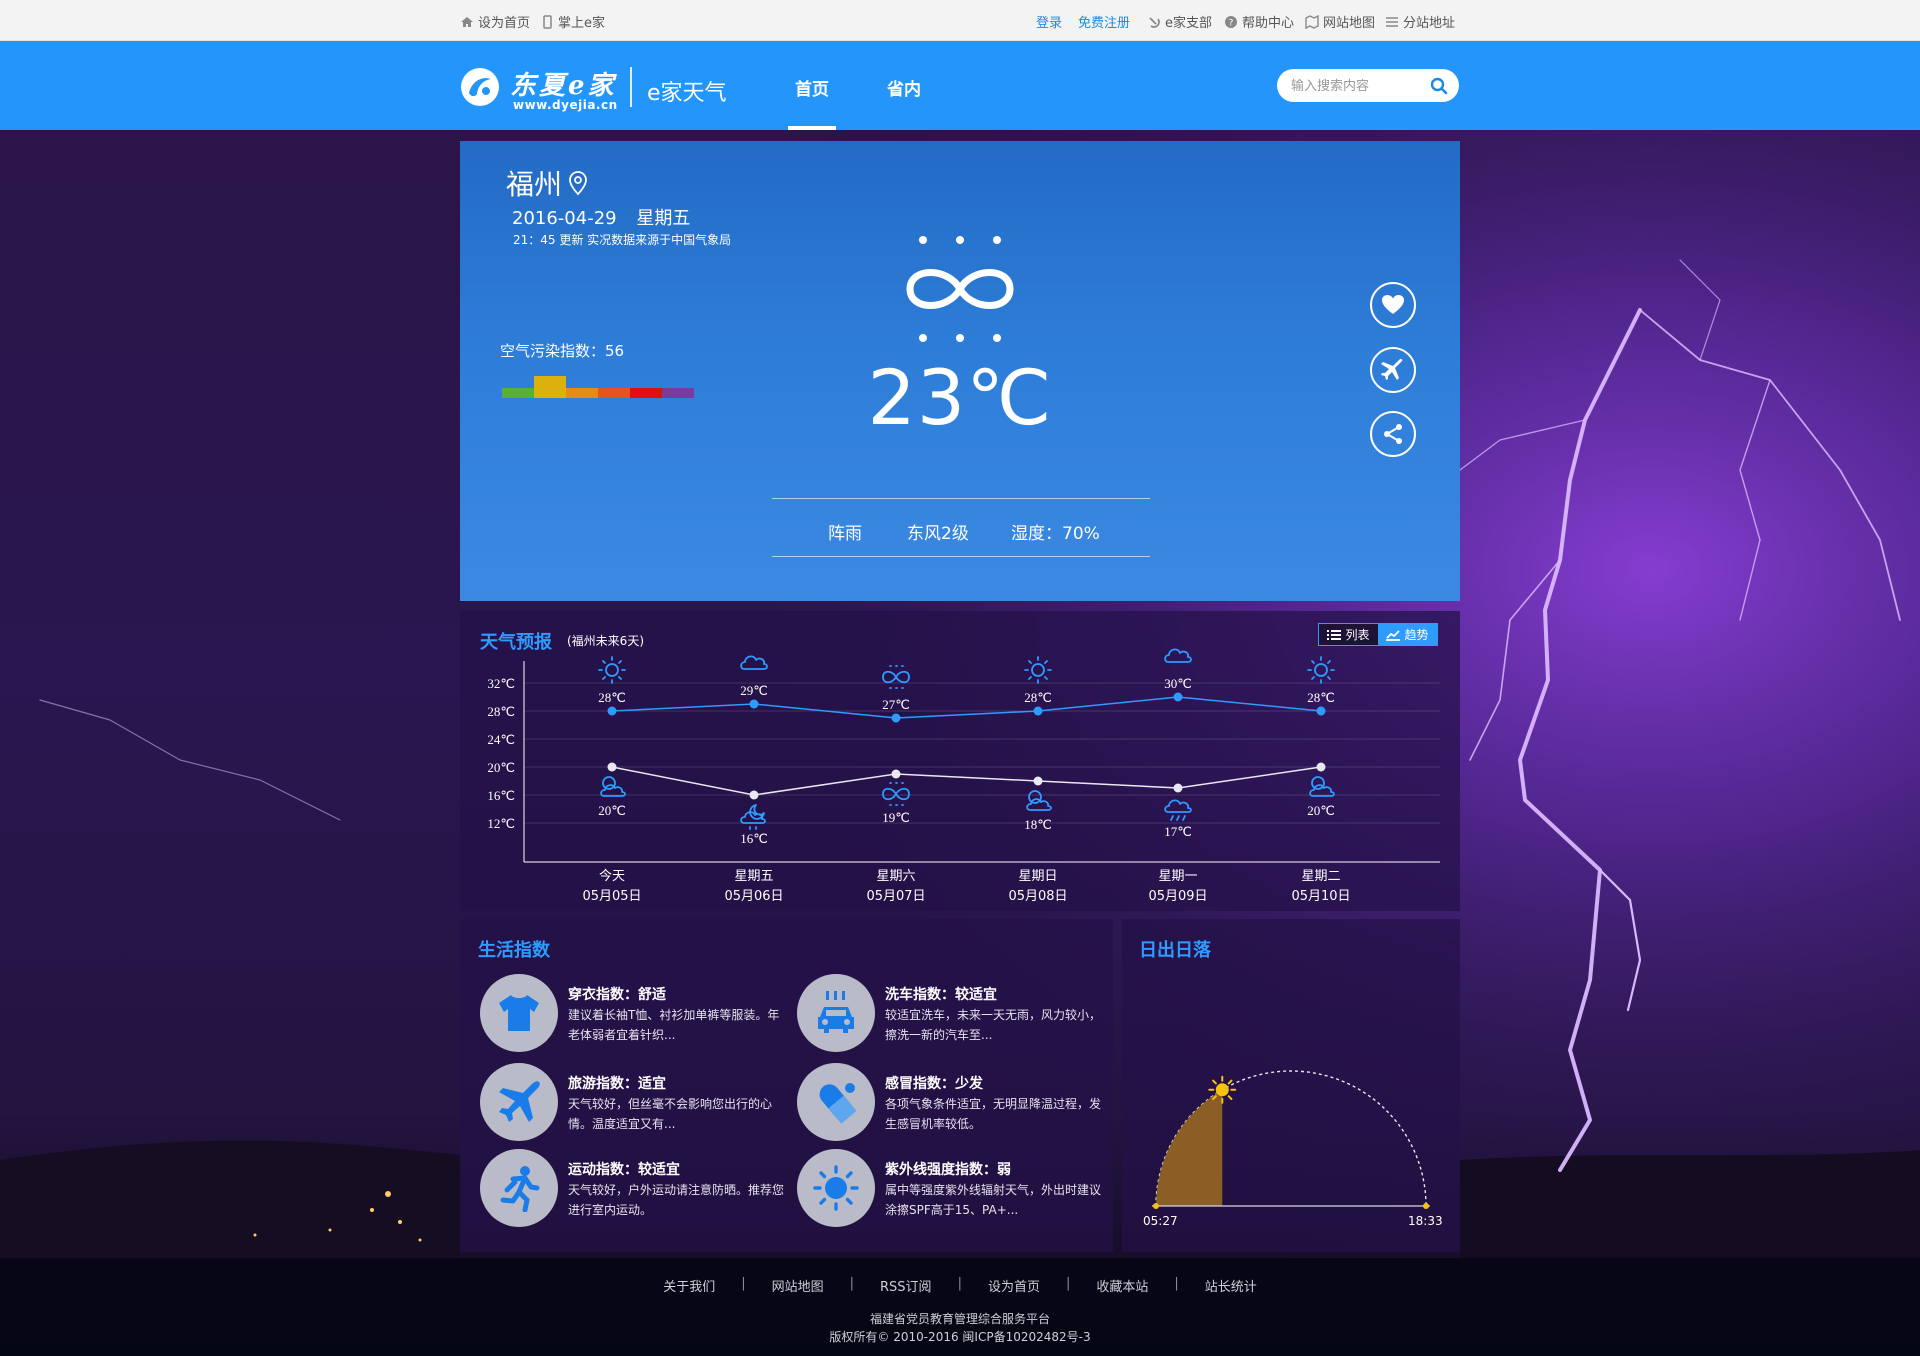  Describe the element at coordinates (624, 1170) in the screenshot. I see `life-item-title: 运动指数：较适宜` at that location.